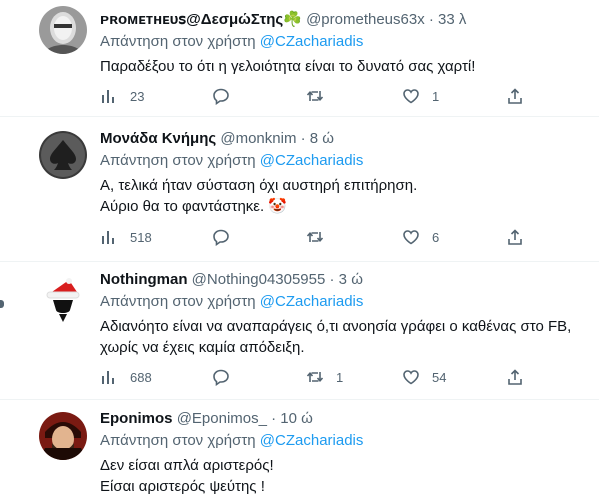 The image size is (599, 497). I want to click on views-count: 518, so click(141, 237).